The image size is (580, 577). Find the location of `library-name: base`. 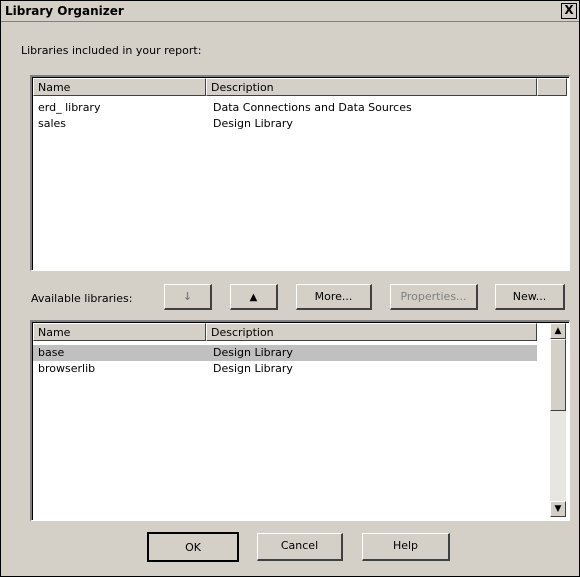

library-name: base is located at coordinates (51, 352).